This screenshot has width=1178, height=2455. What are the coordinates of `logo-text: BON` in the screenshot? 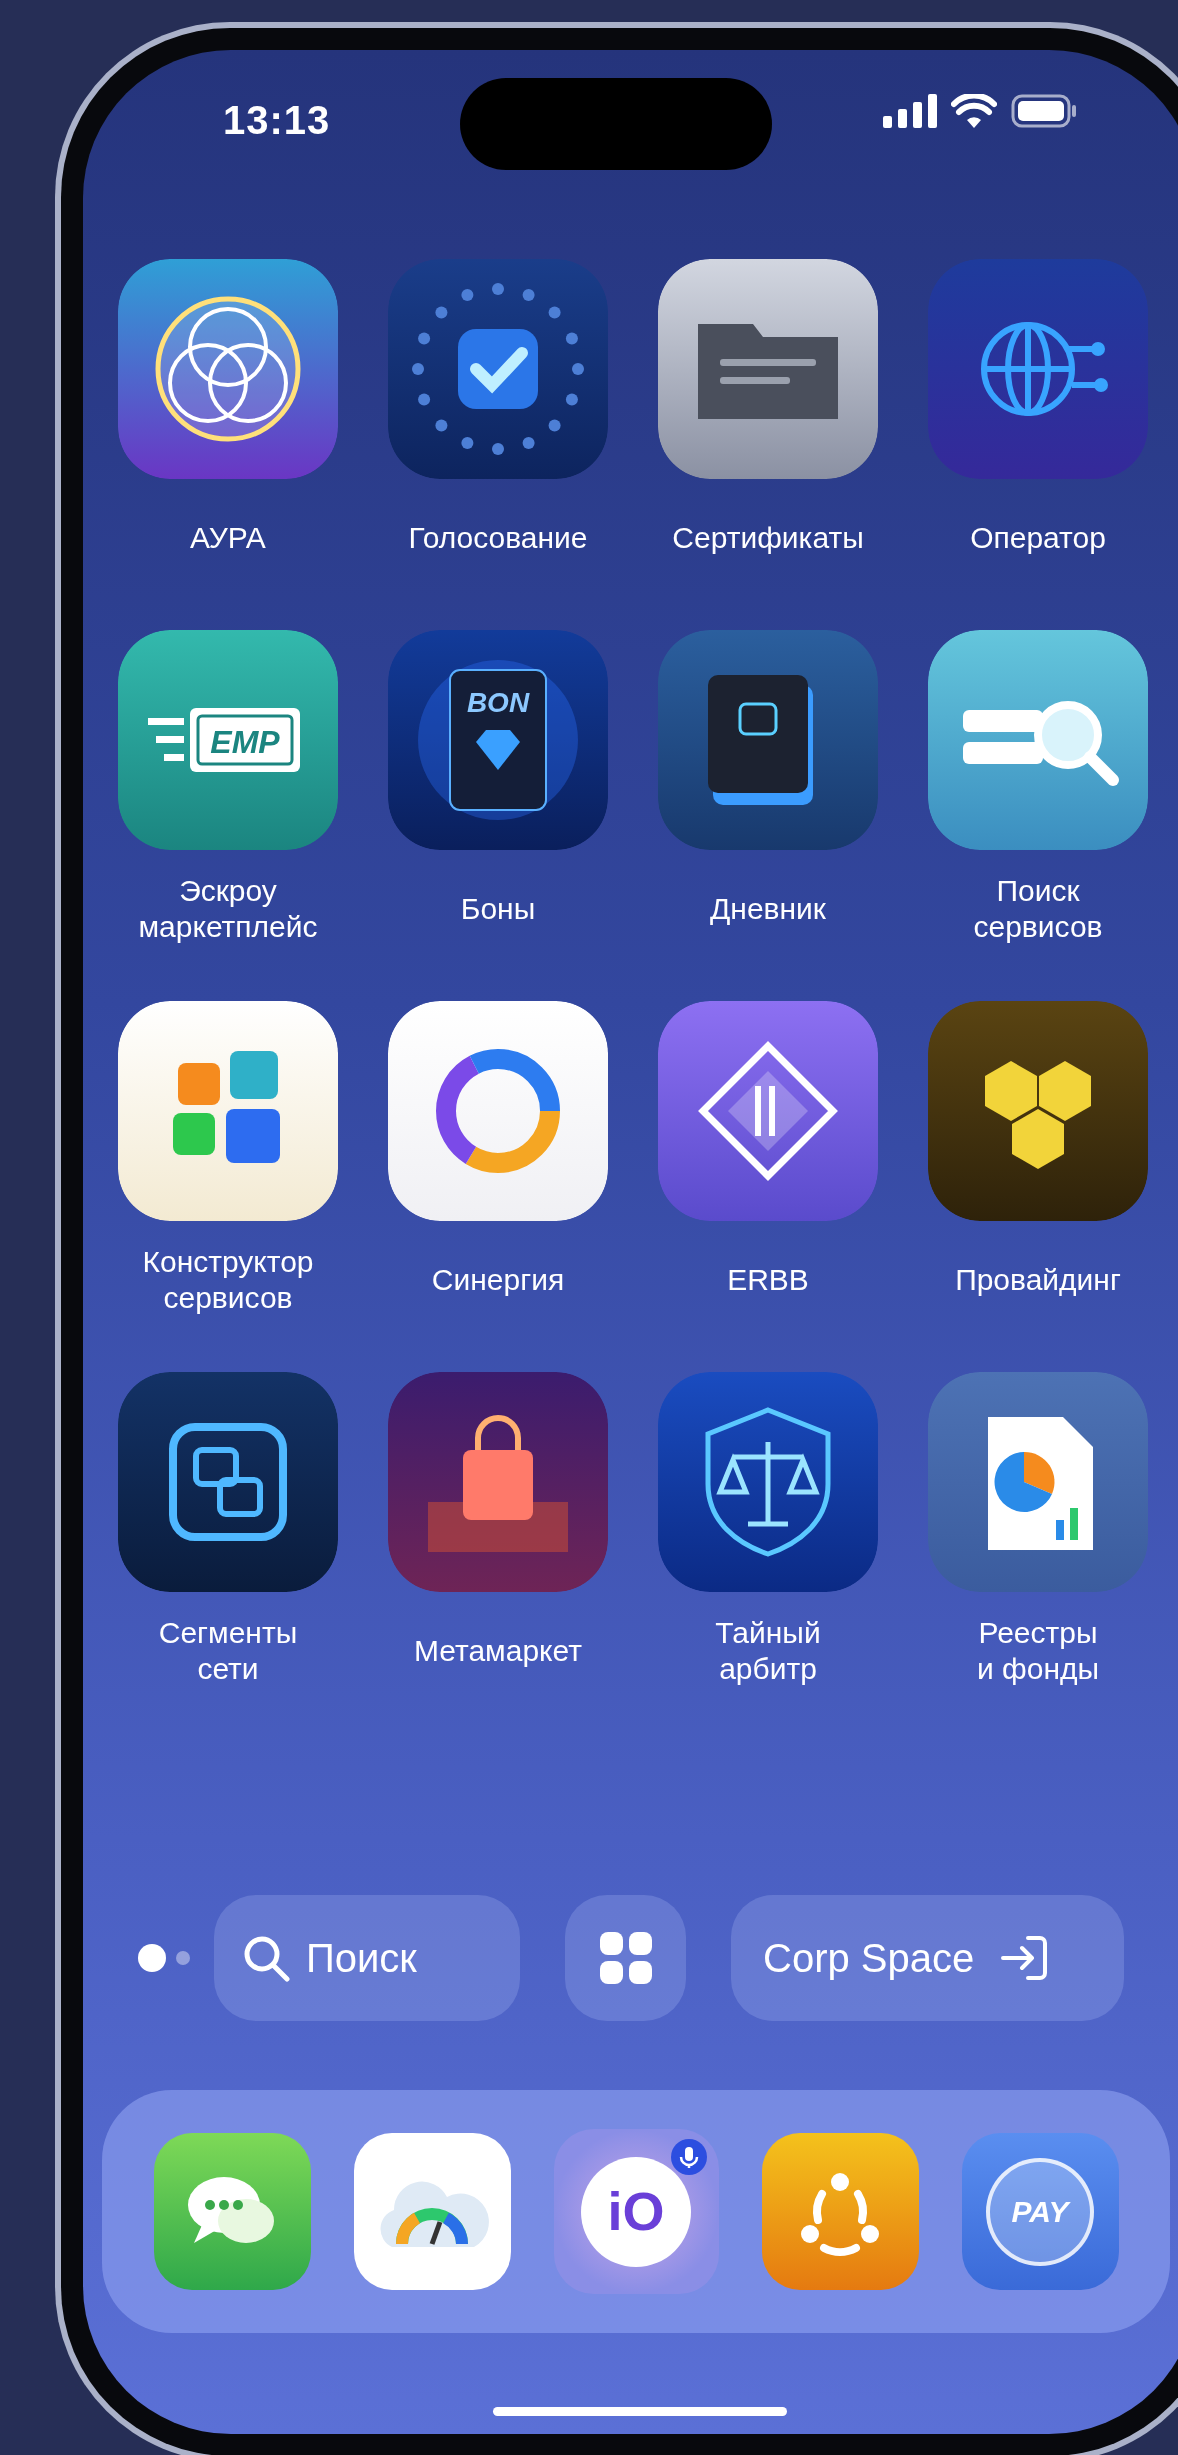 It's located at (498, 702).